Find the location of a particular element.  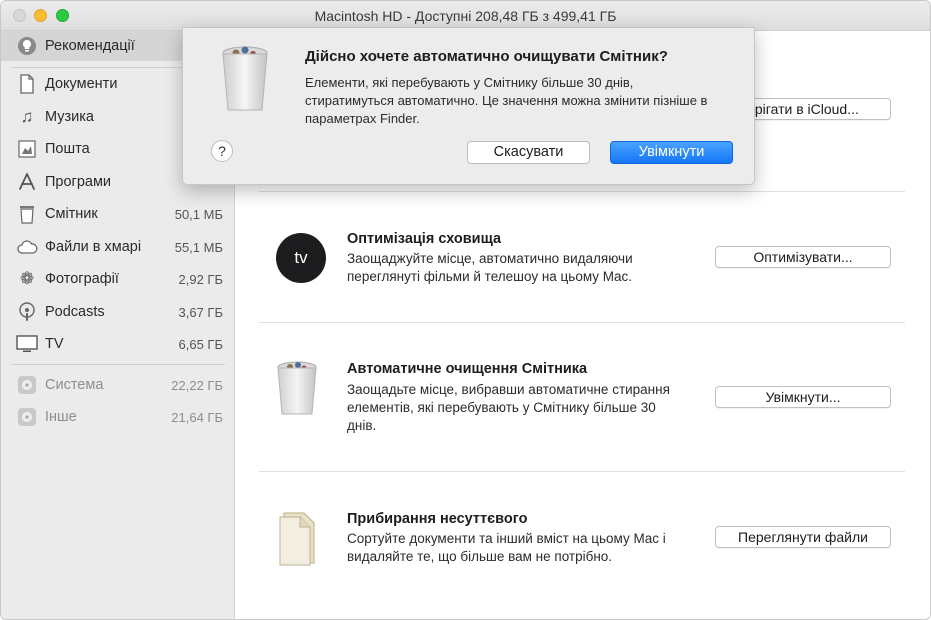

reduce-clutter-title: Прибирання несуттєвого is located at coordinates (437, 519).